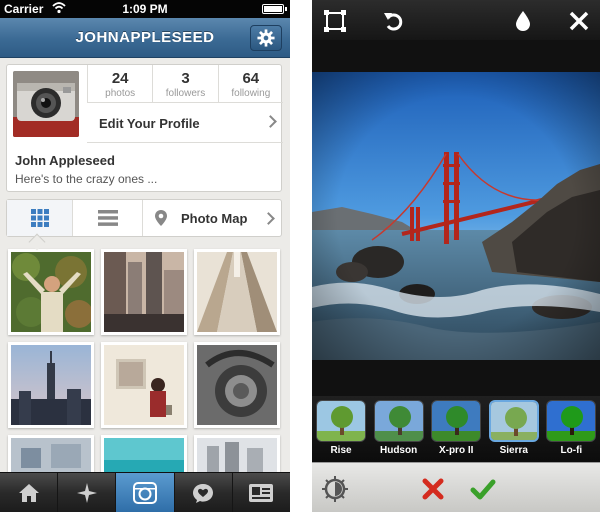 The height and width of the screenshot is (512, 600). What do you see at coordinates (251, 78) in the screenshot?
I see `stat-value: 64` at bounding box center [251, 78].